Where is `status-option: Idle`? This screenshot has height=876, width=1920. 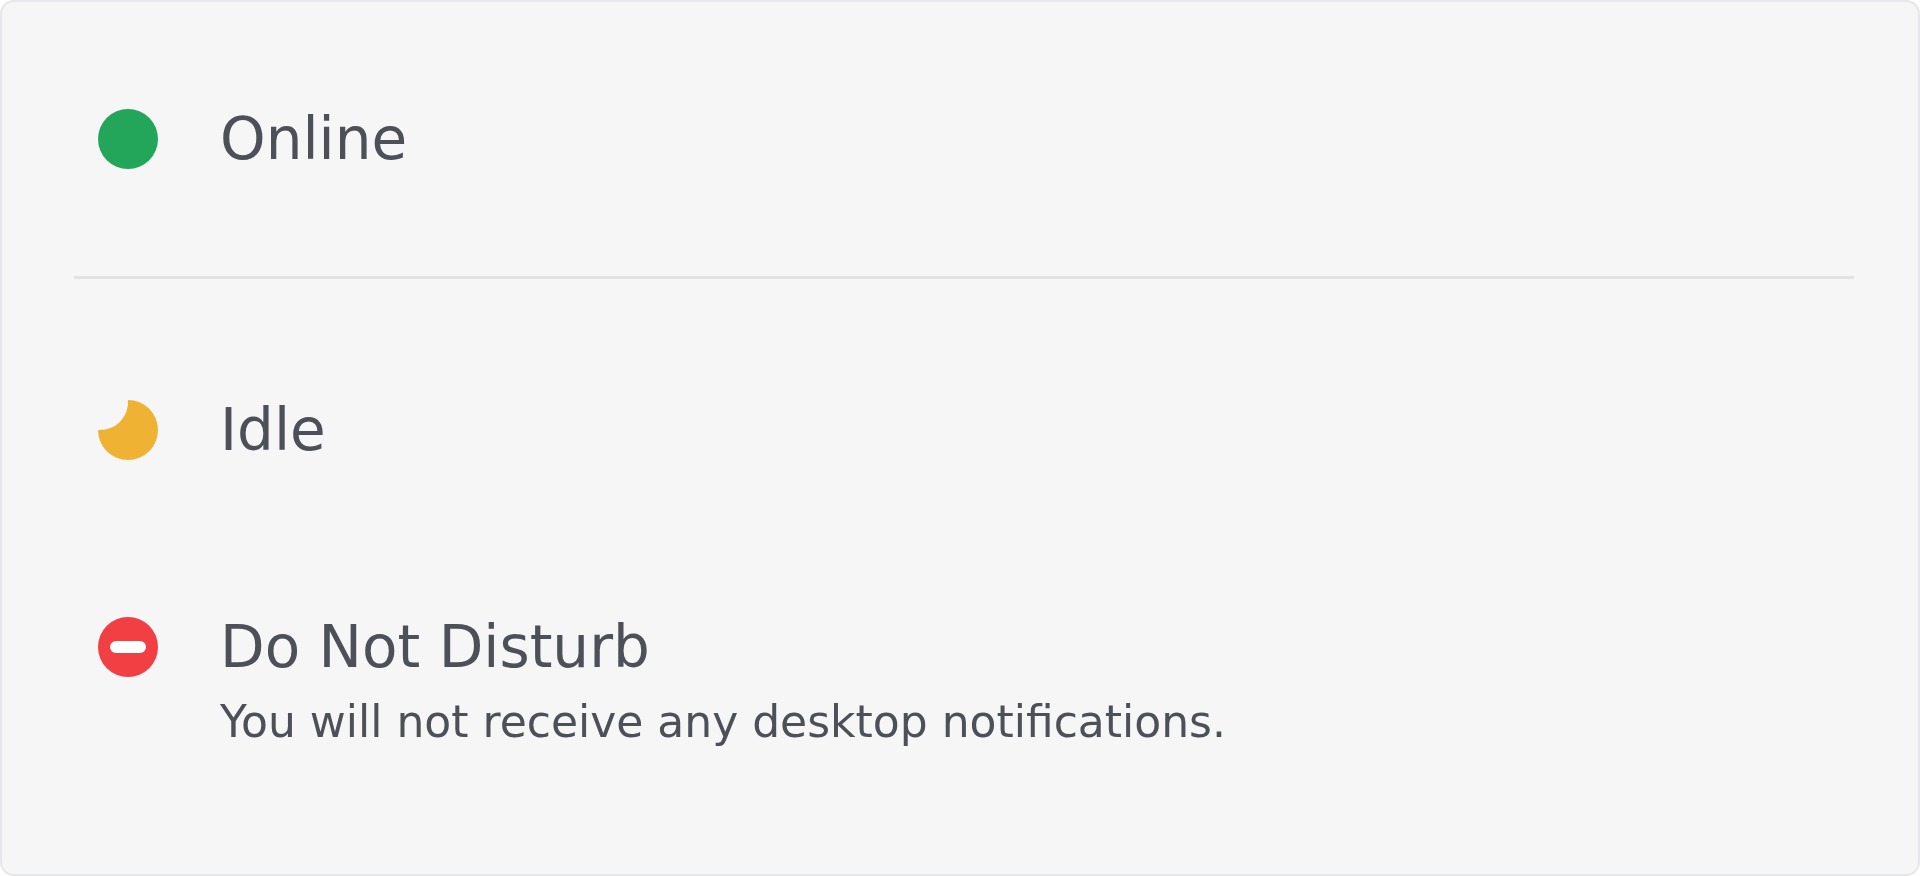
status-option: Idle is located at coordinates (273, 430).